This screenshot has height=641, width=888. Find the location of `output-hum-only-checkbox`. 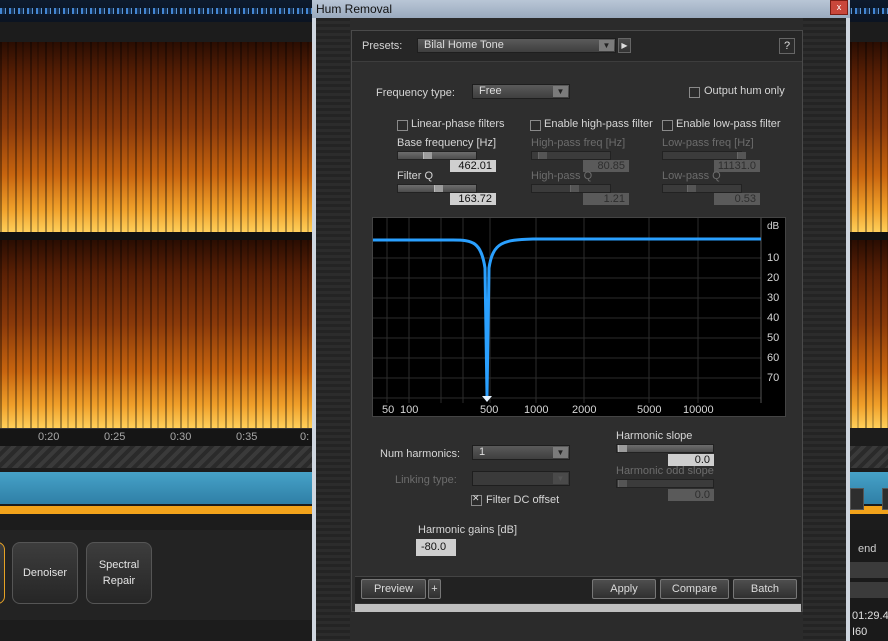

output-hum-only-checkbox is located at coordinates (694, 92).